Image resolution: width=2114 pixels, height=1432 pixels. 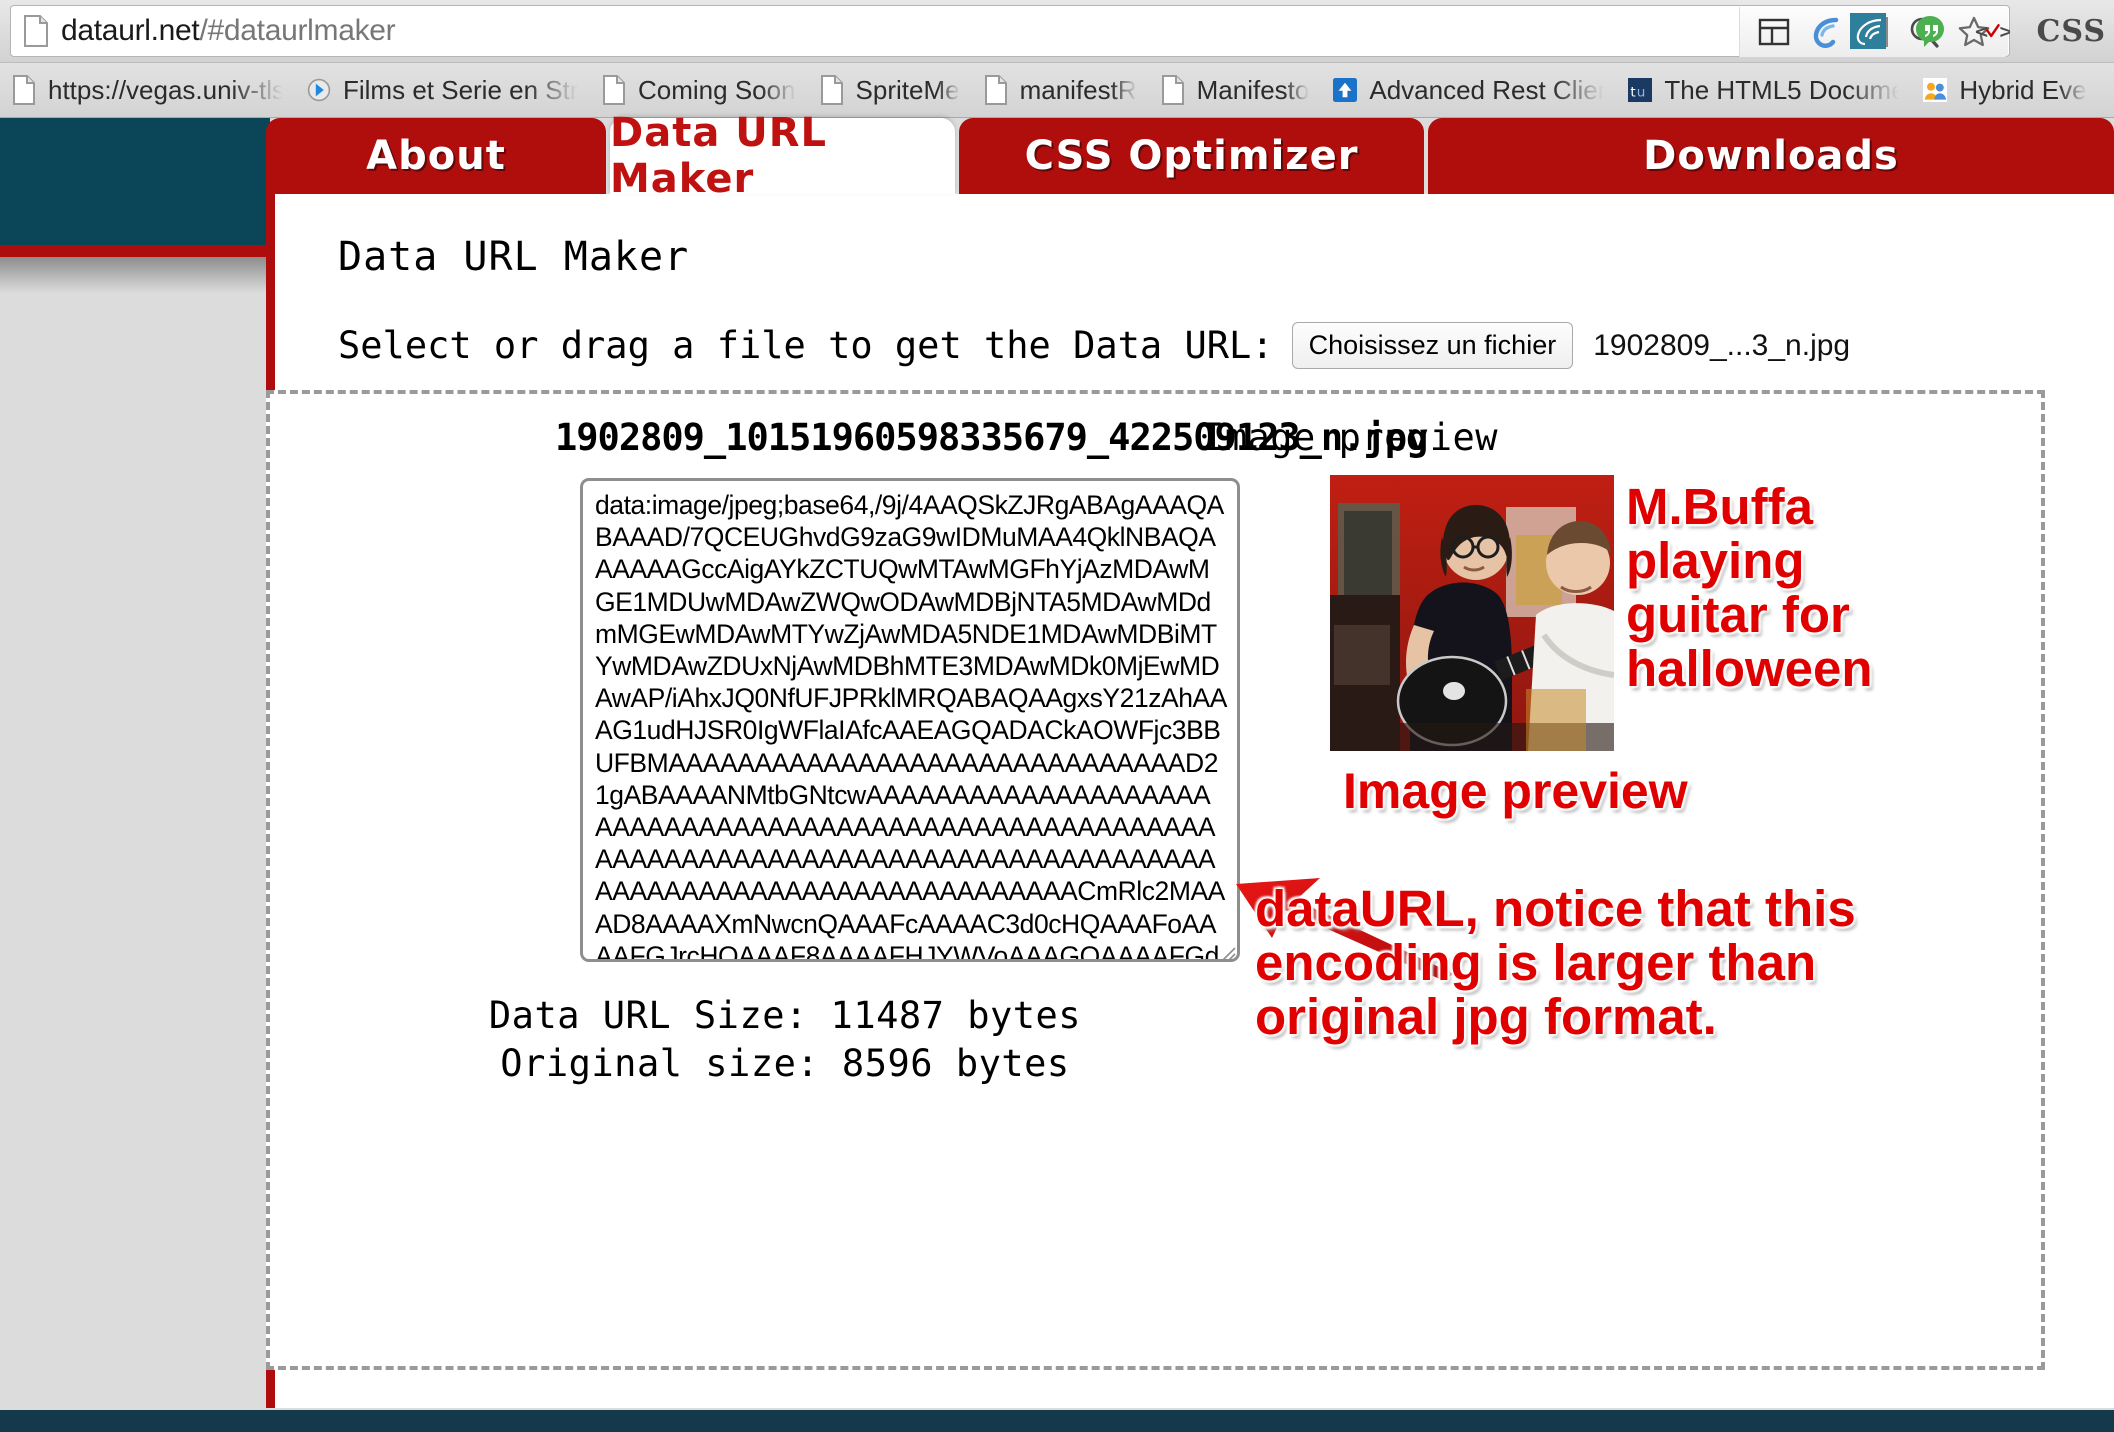 What do you see at coordinates (785, 1063) in the screenshot?
I see `original-size-text: Original size: 8596 bytes` at bounding box center [785, 1063].